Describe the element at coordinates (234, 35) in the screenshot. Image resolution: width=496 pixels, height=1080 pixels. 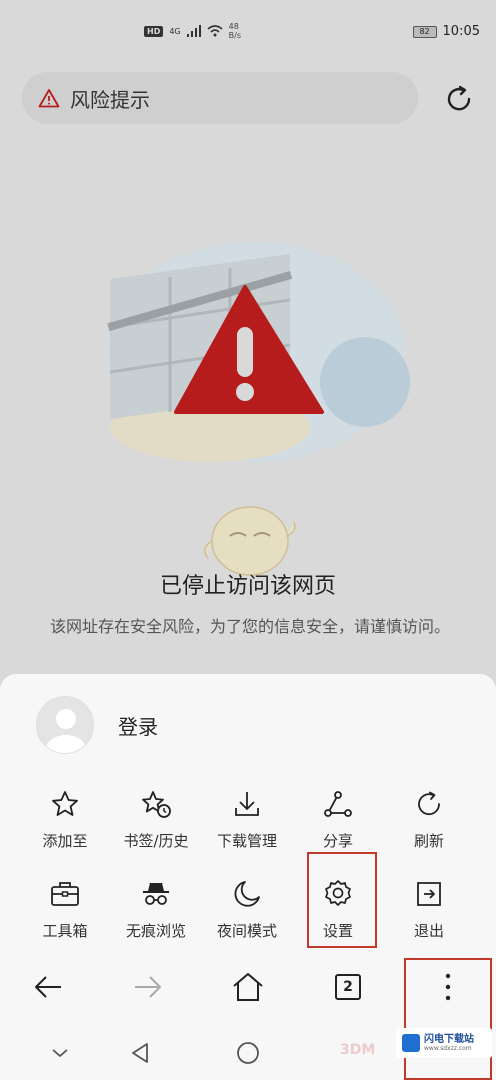
I see `speed-unit: B/s` at that location.